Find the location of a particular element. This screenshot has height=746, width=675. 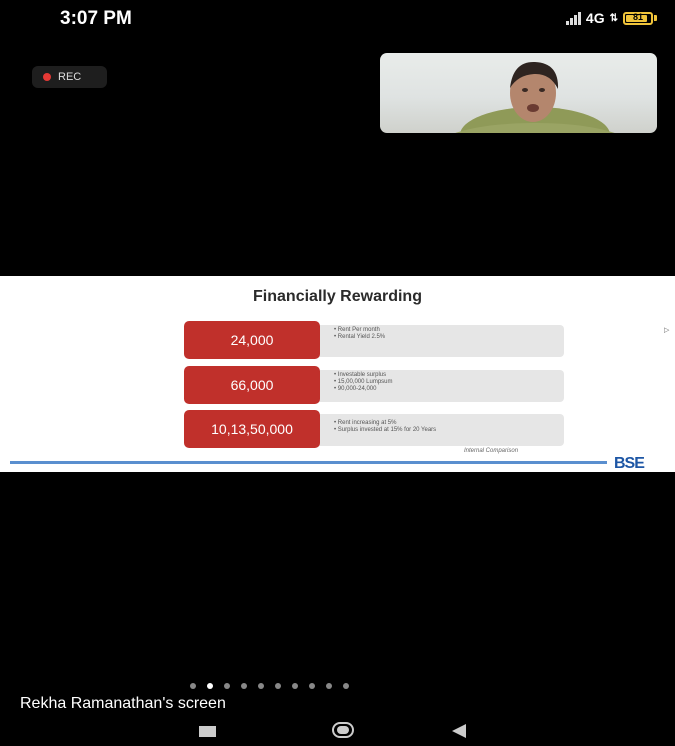

bullet: Surplus invested at 15% for 20 Years is located at coordinates (385, 430).